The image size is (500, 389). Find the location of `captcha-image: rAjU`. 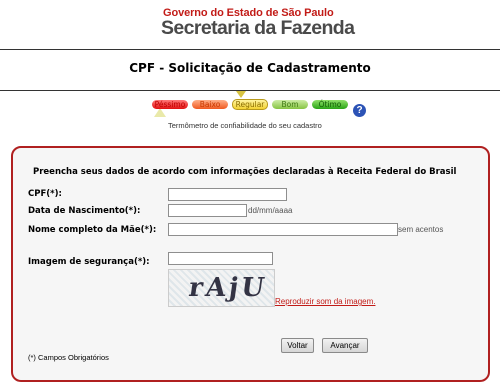

captcha-image: rAjU is located at coordinates (221, 288).